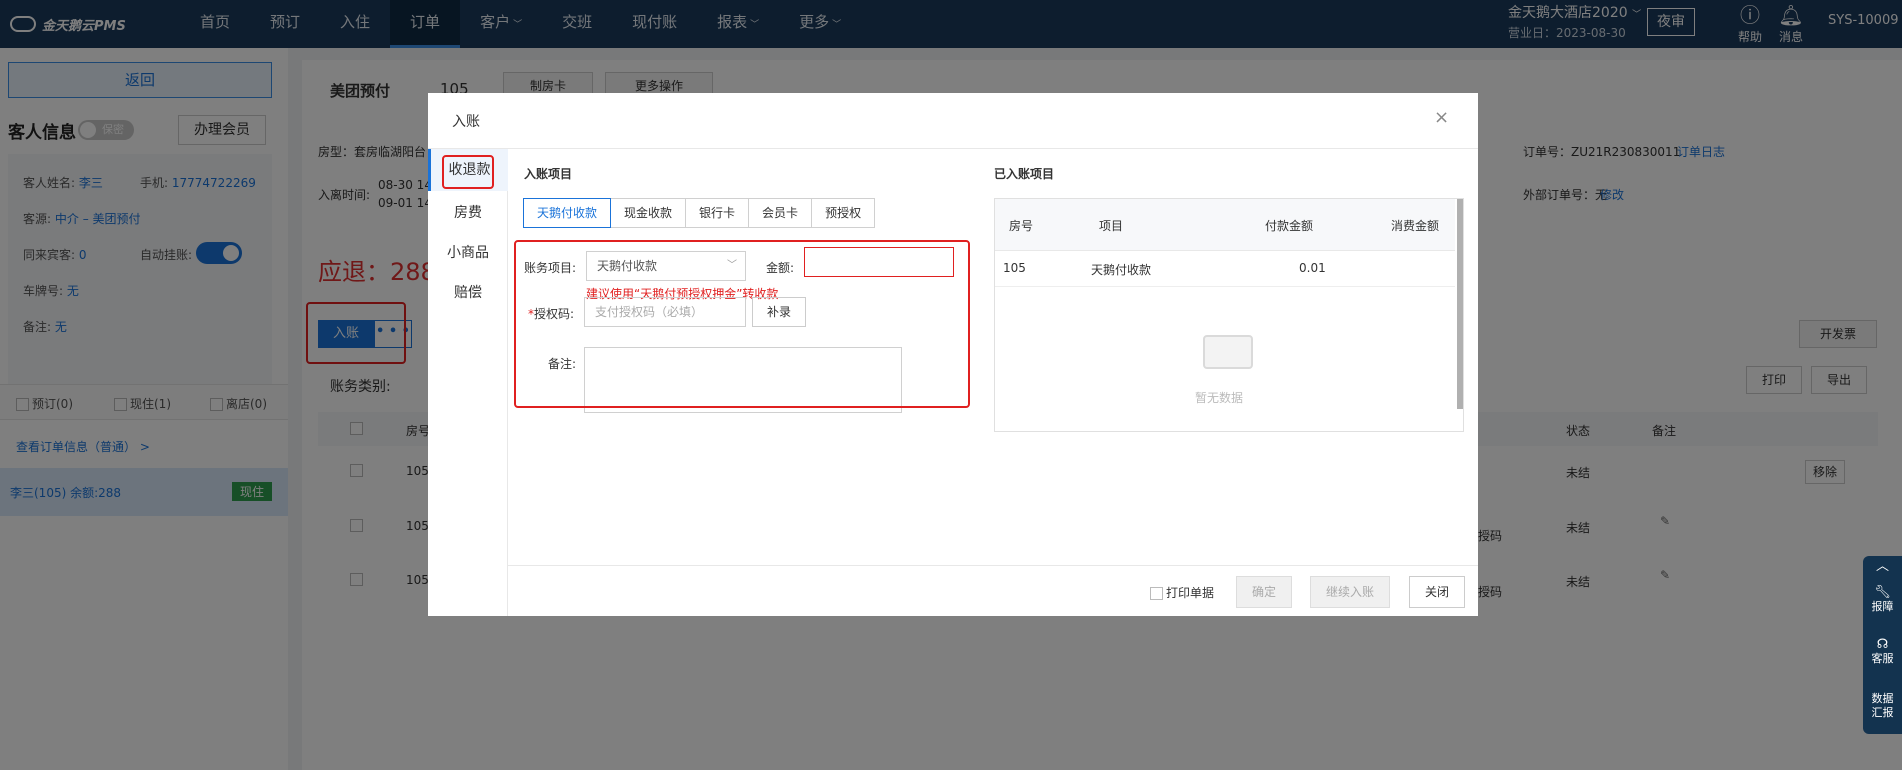 This screenshot has width=1902, height=770. Describe the element at coordinates (843, 213) in the screenshot. I see `tab-pre-auth: 预授权` at that location.